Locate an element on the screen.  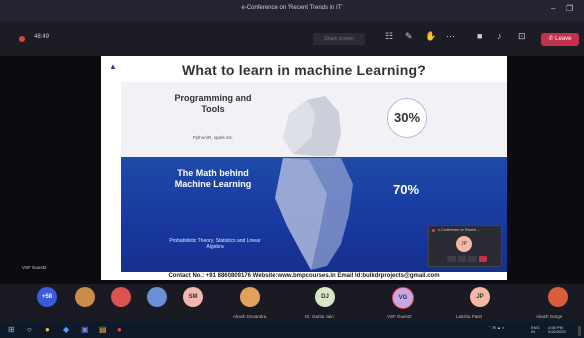
overflow-participants-badge: +58 is located at coordinates (47, 297).